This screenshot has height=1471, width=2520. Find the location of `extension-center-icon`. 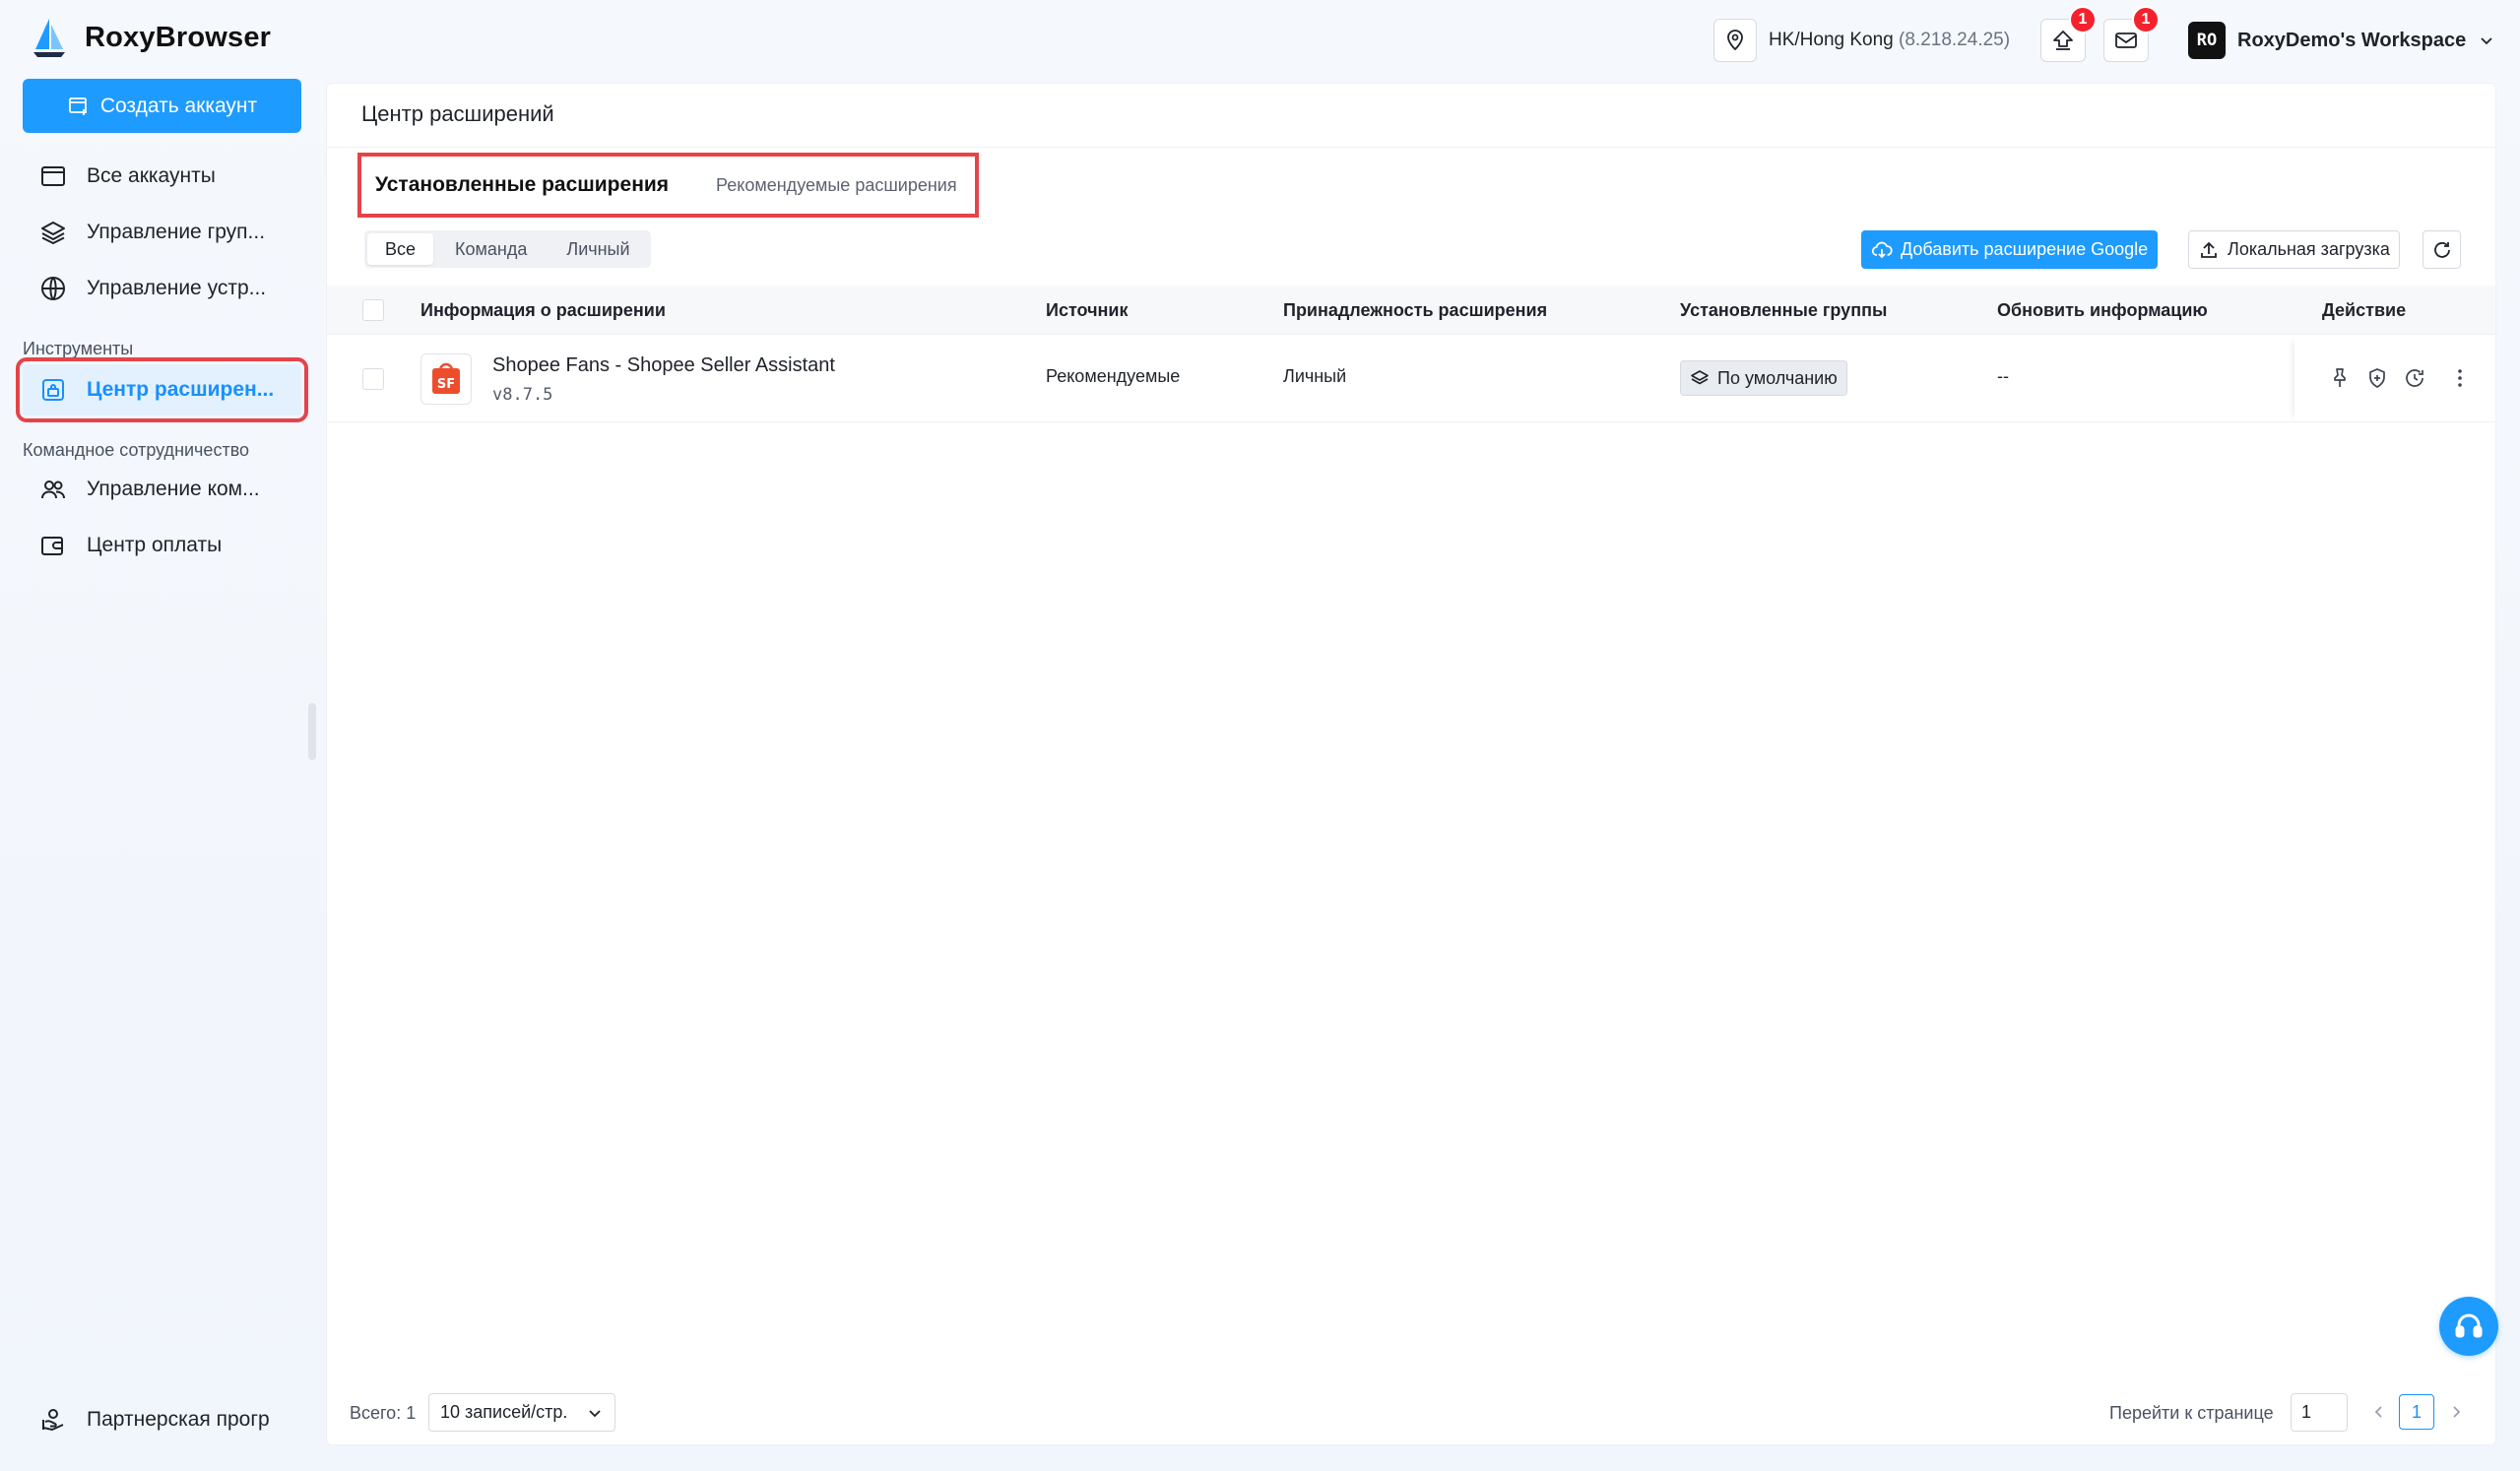

extension-center-icon is located at coordinates (53, 390).